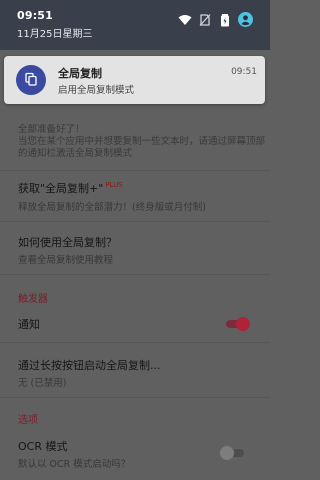  Describe the element at coordinates (205, 19) in the screenshot. I see `no-sim-icon` at that location.